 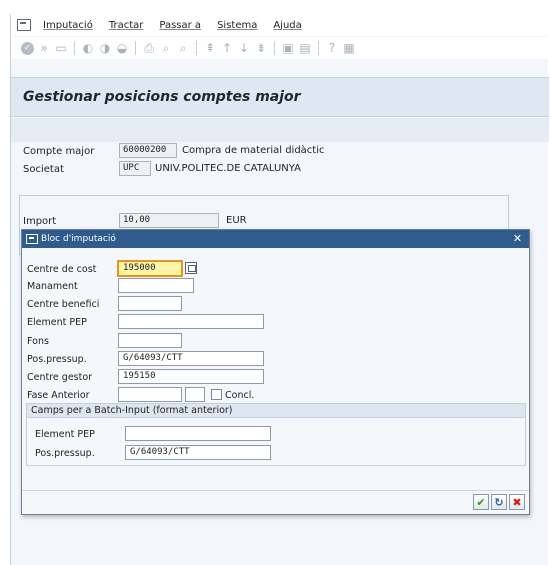 What do you see at coordinates (517, 502) in the screenshot?
I see `cancel-button: ✖` at bounding box center [517, 502].